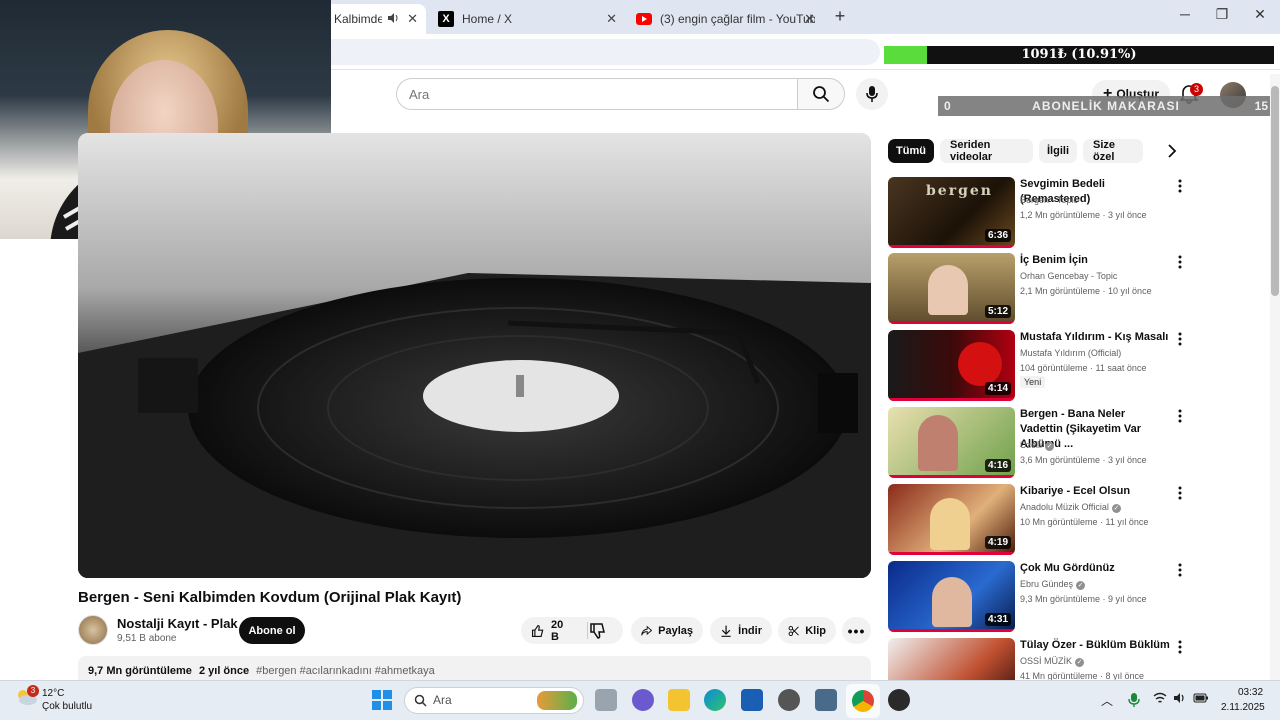  Describe the element at coordinates (1275, 377) in the screenshot. I see `page-scrollbar` at that location.